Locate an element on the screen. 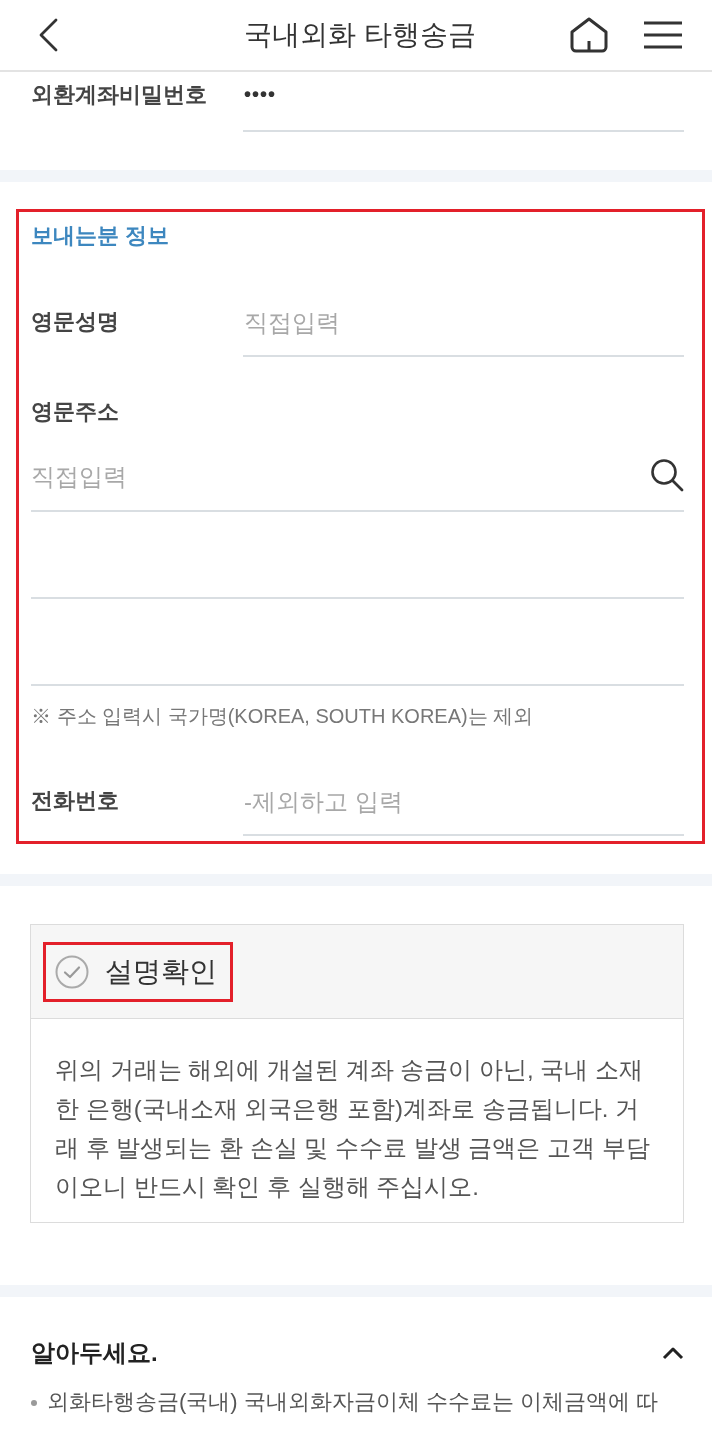 The width and height of the screenshot is (712, 1439). home-button is located at coordinates (589, 35).